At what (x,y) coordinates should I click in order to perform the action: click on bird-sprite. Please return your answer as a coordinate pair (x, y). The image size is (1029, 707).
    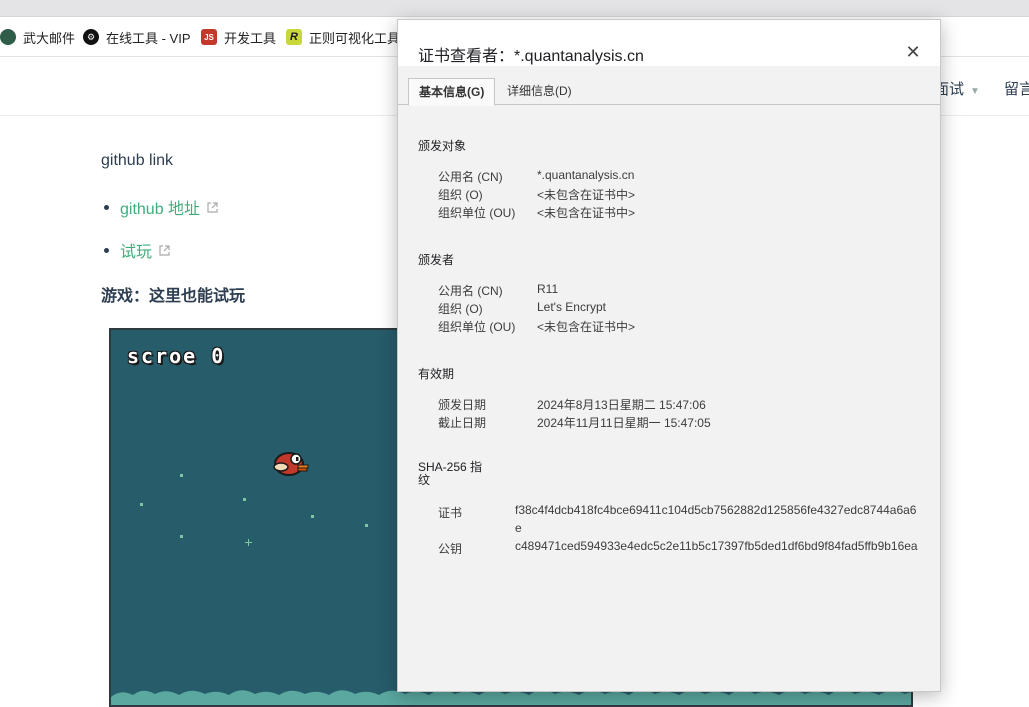
    Looking at the image, I should click on (291, 464).